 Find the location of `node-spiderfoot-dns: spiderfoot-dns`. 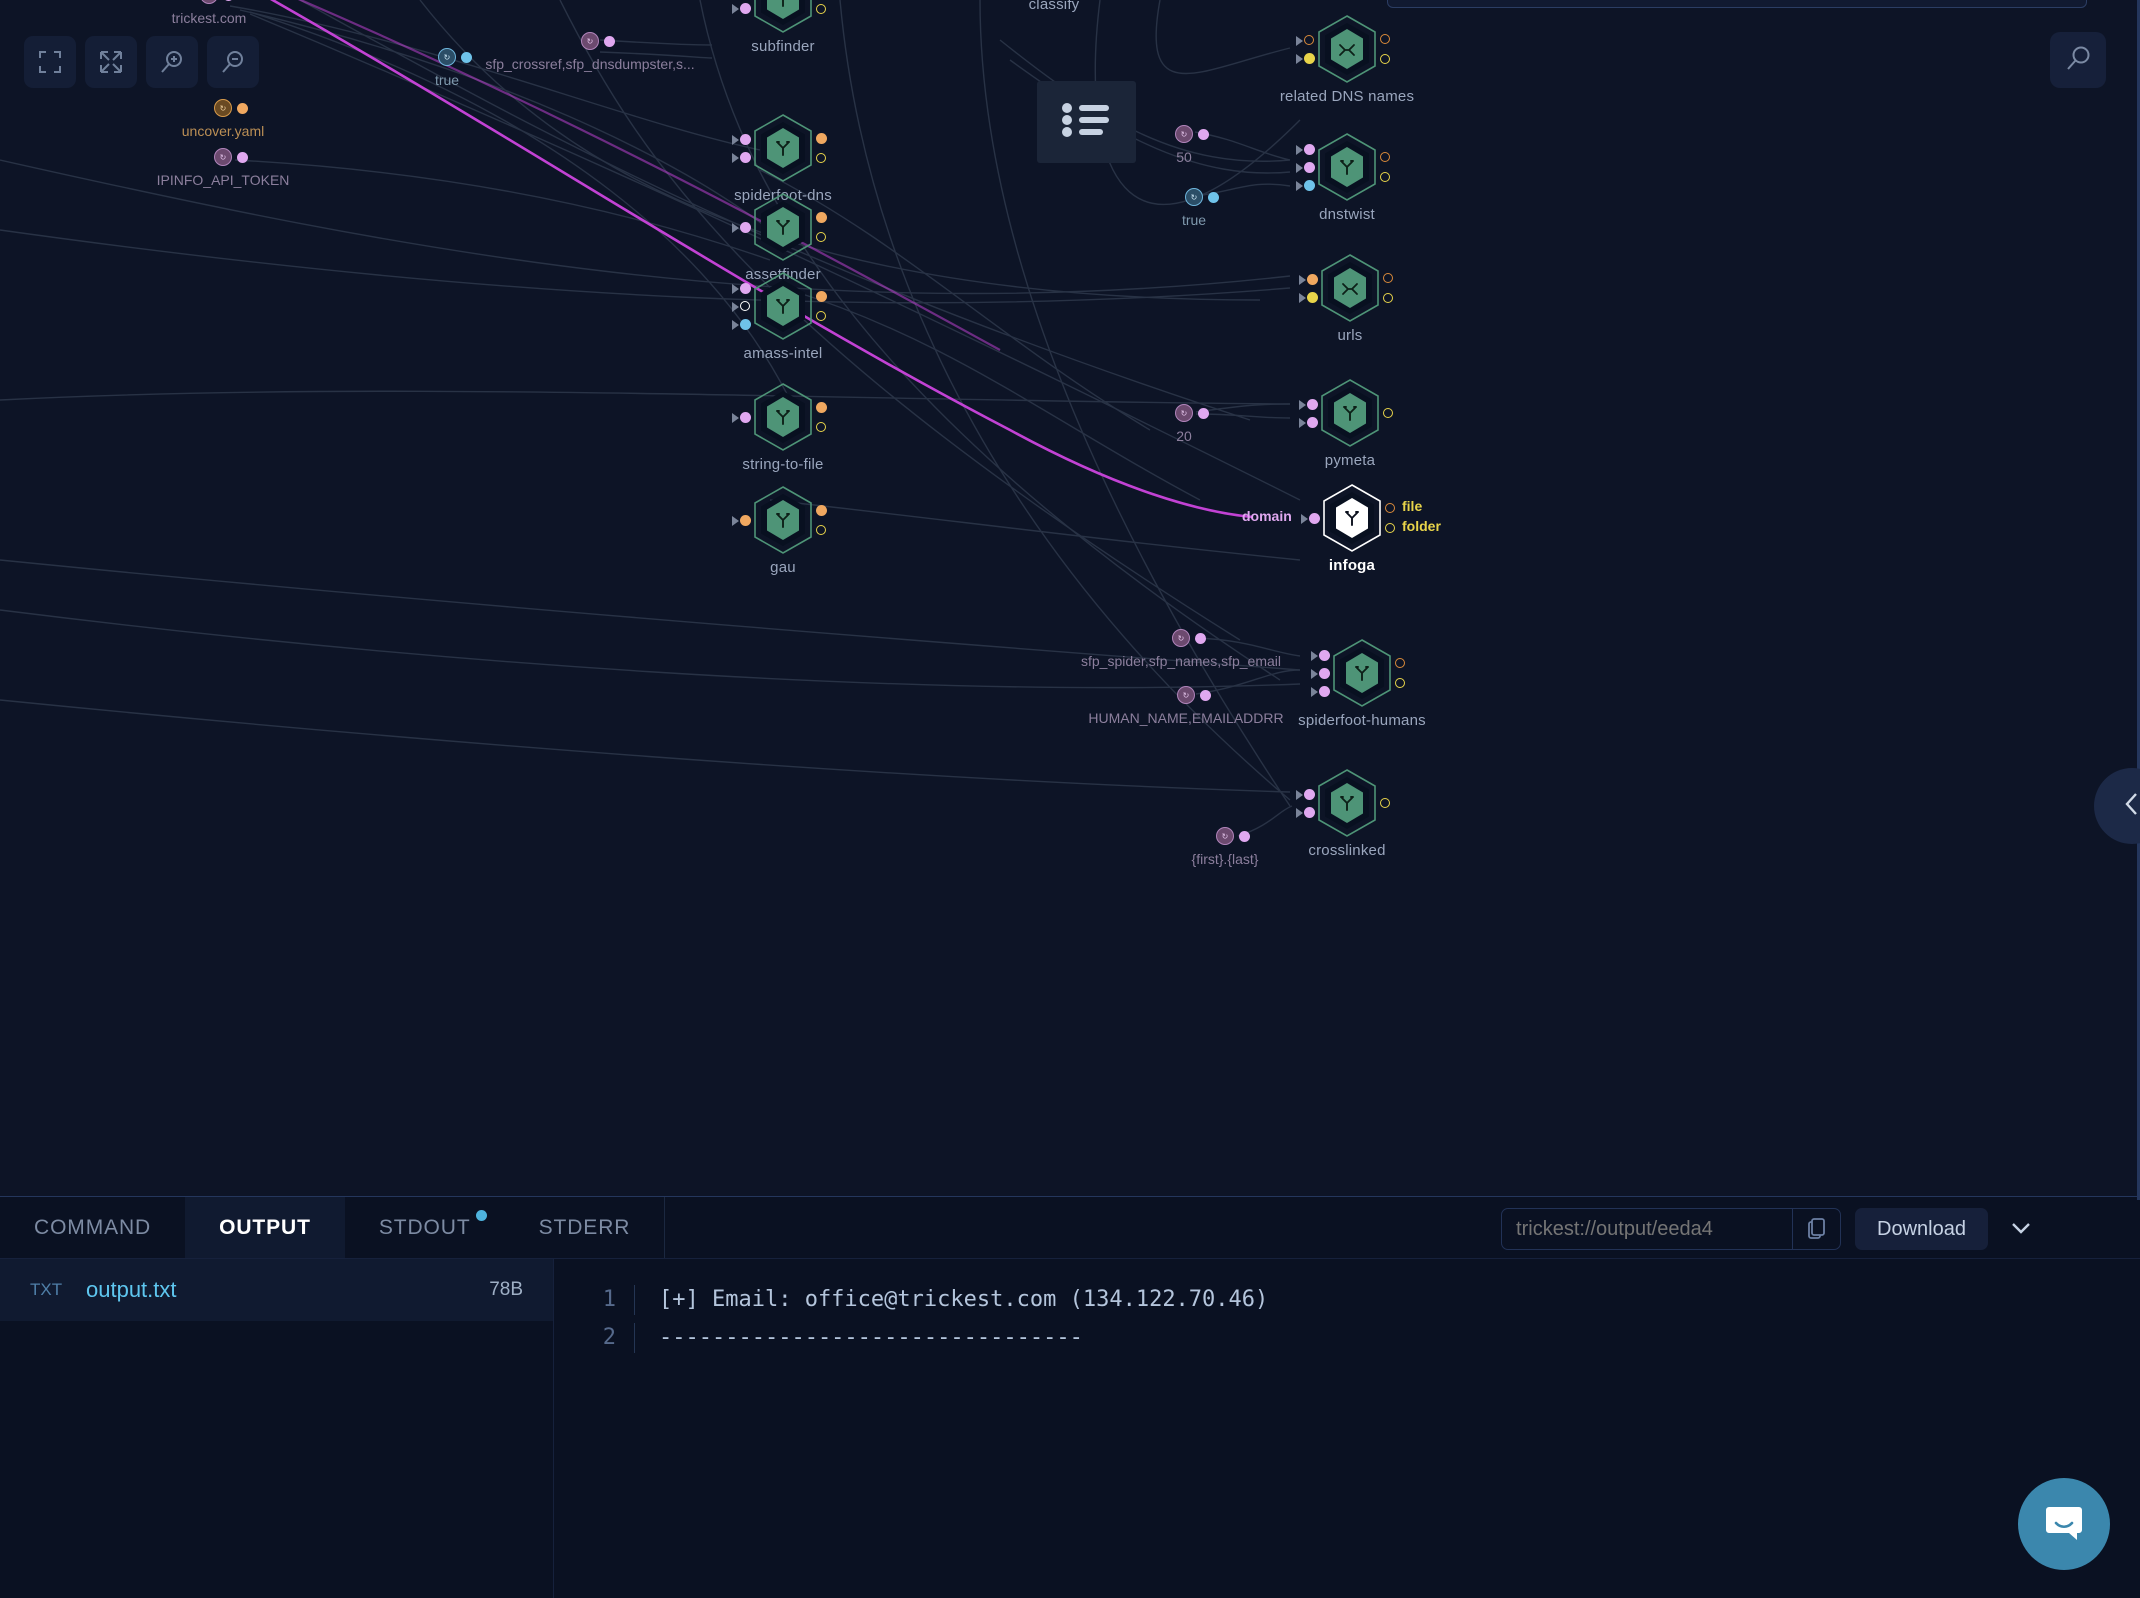

node-spiderfoot-dns: spiderfoot-dns is located at coordinates (782, 158).